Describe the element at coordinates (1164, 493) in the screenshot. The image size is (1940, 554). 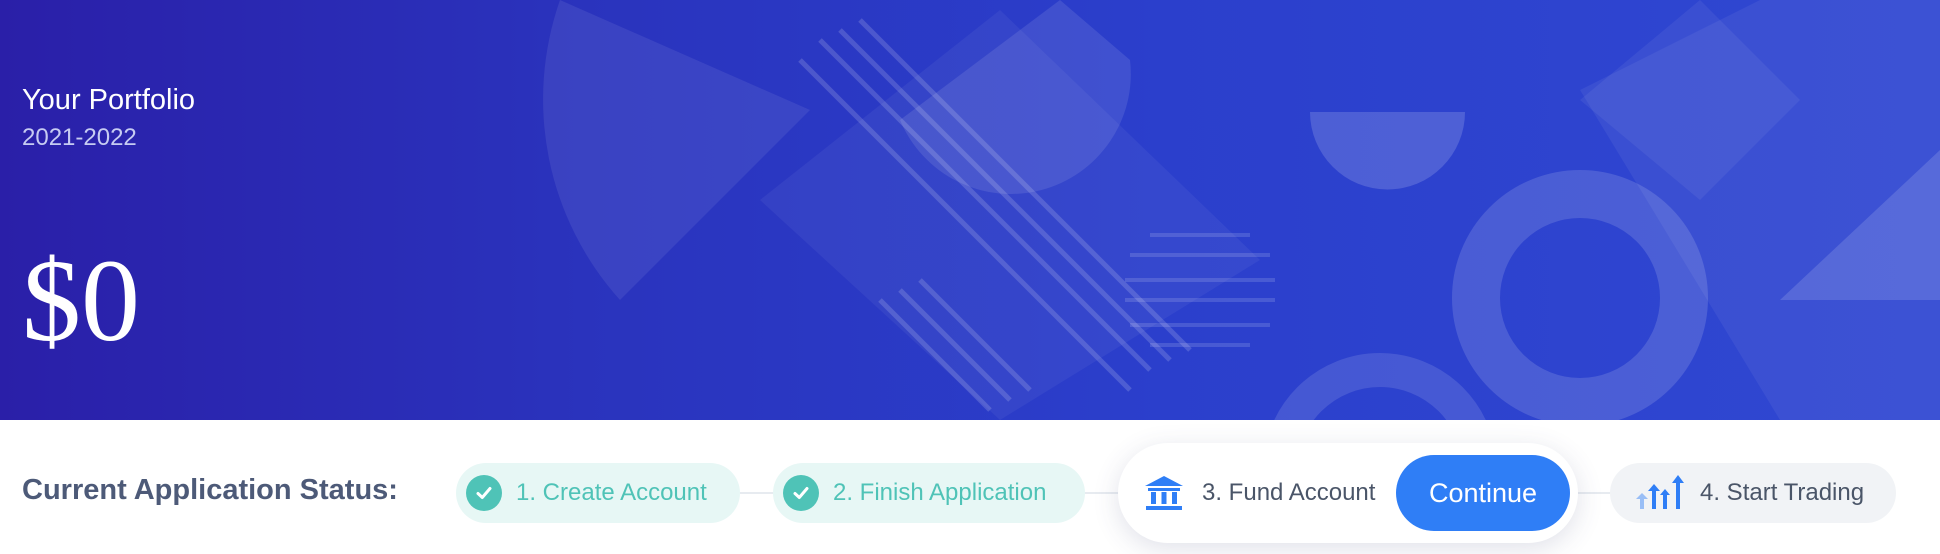
I see `bank-icon` at that location.